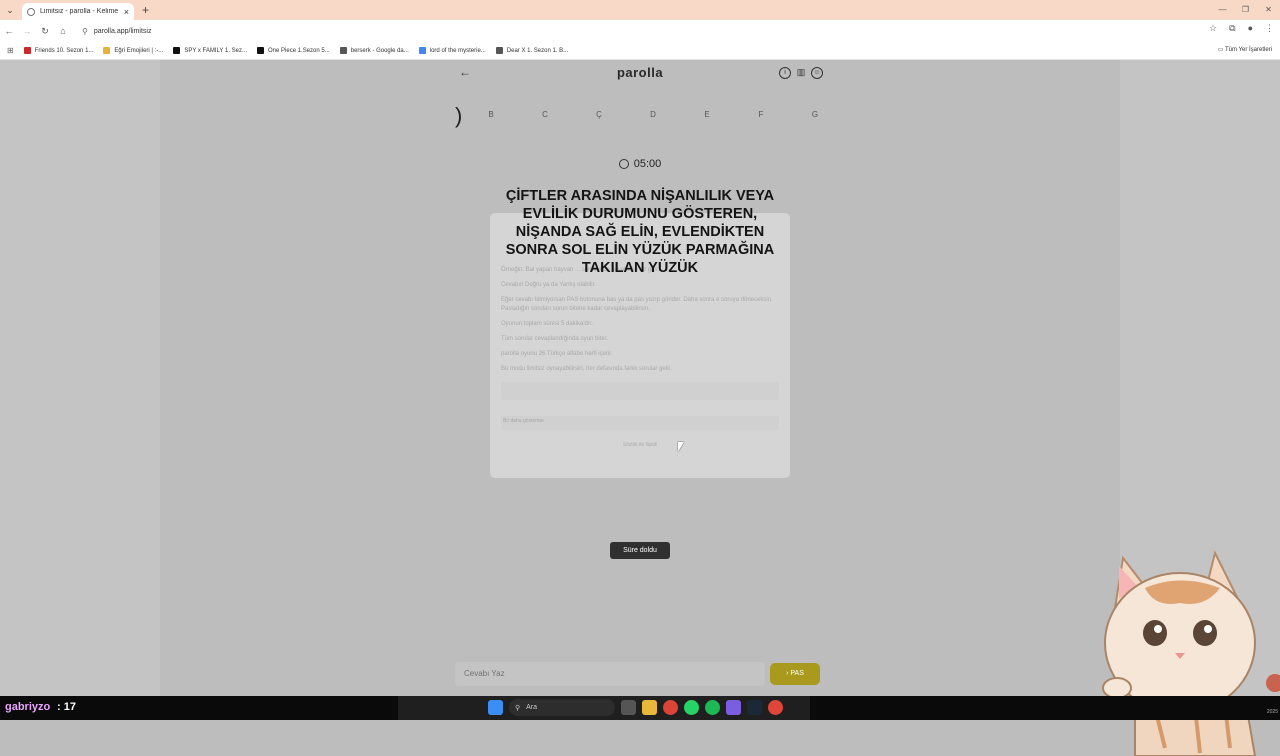  I want to click on modal-text: Tüm sorular cevaplandığında oyun biter., so click(555, 339).